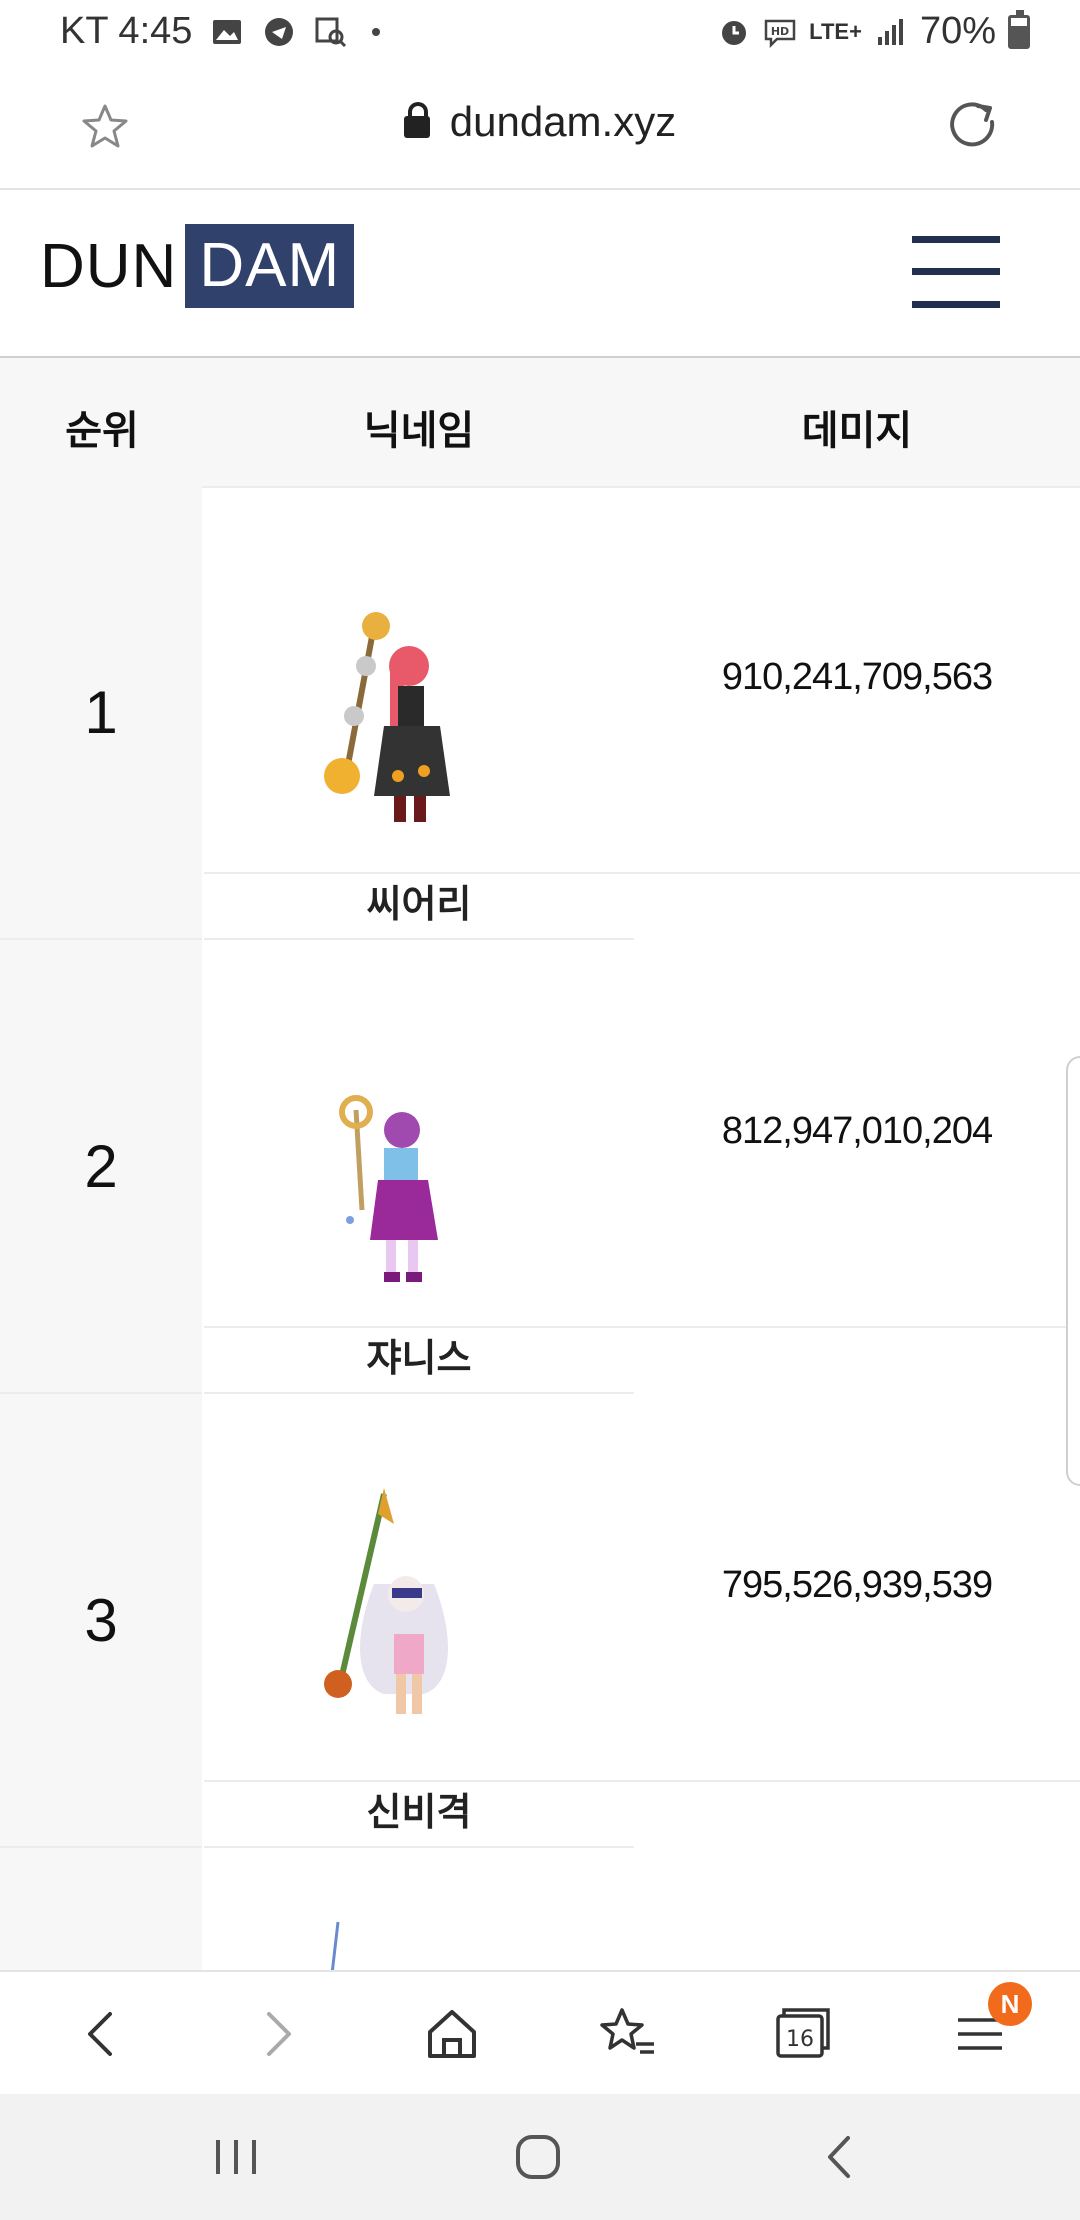  What do you see at coordinates (277, 2034) in the screenshot?
I see `forward-icon` at bounding box center [277, 2034].